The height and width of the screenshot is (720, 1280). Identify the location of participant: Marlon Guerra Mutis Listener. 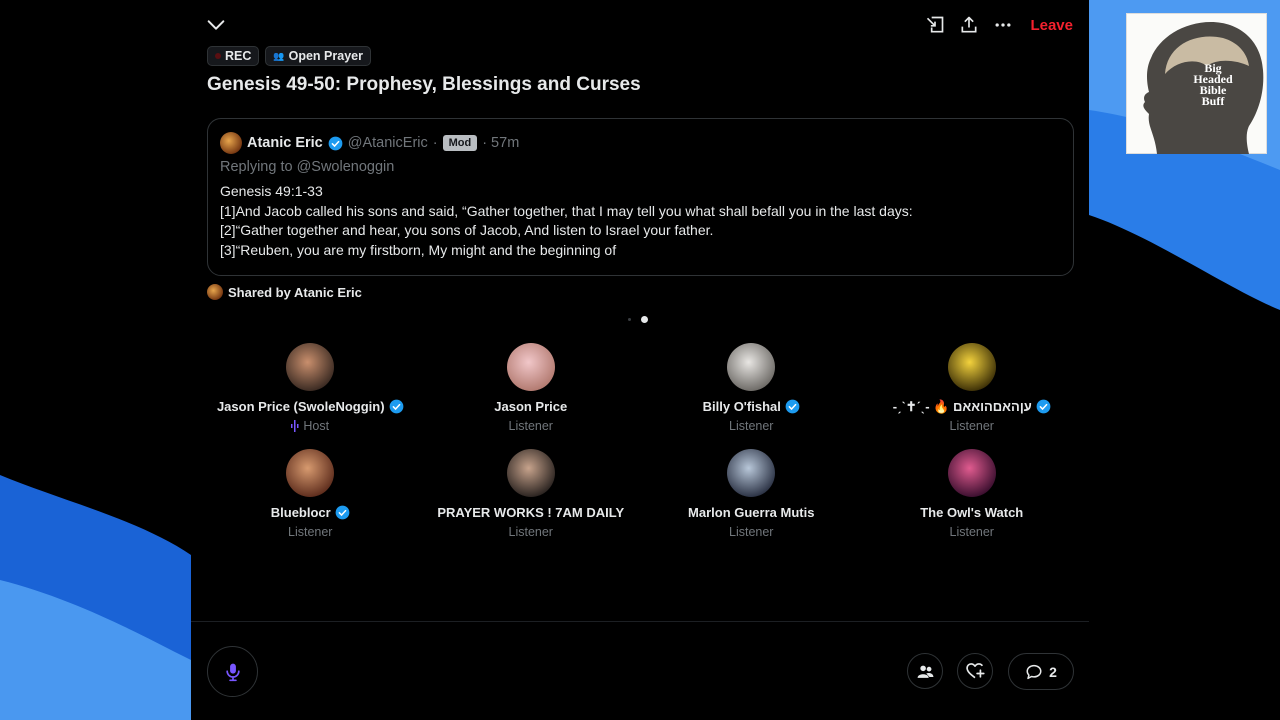
(751, 502).